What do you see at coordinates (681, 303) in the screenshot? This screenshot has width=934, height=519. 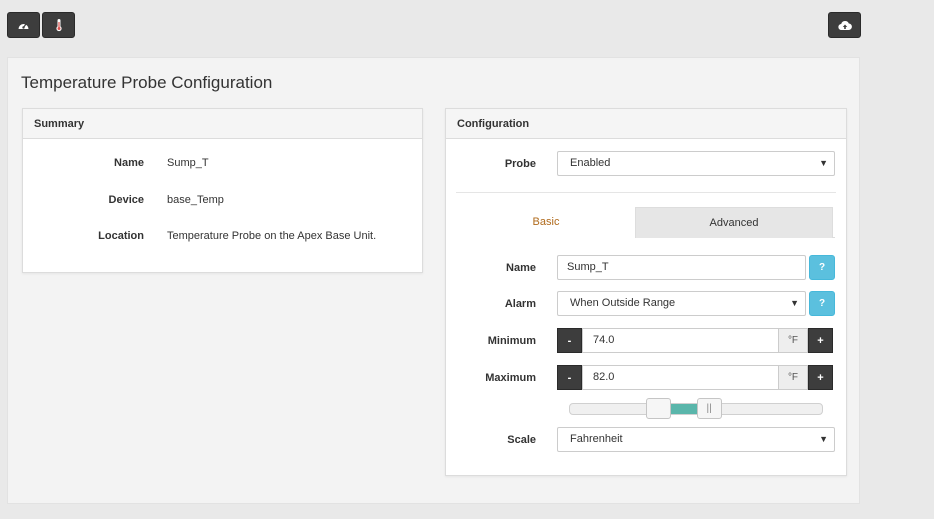 I see `alarm-select: When Outside Range ▼` at bounding box center [681, 303].